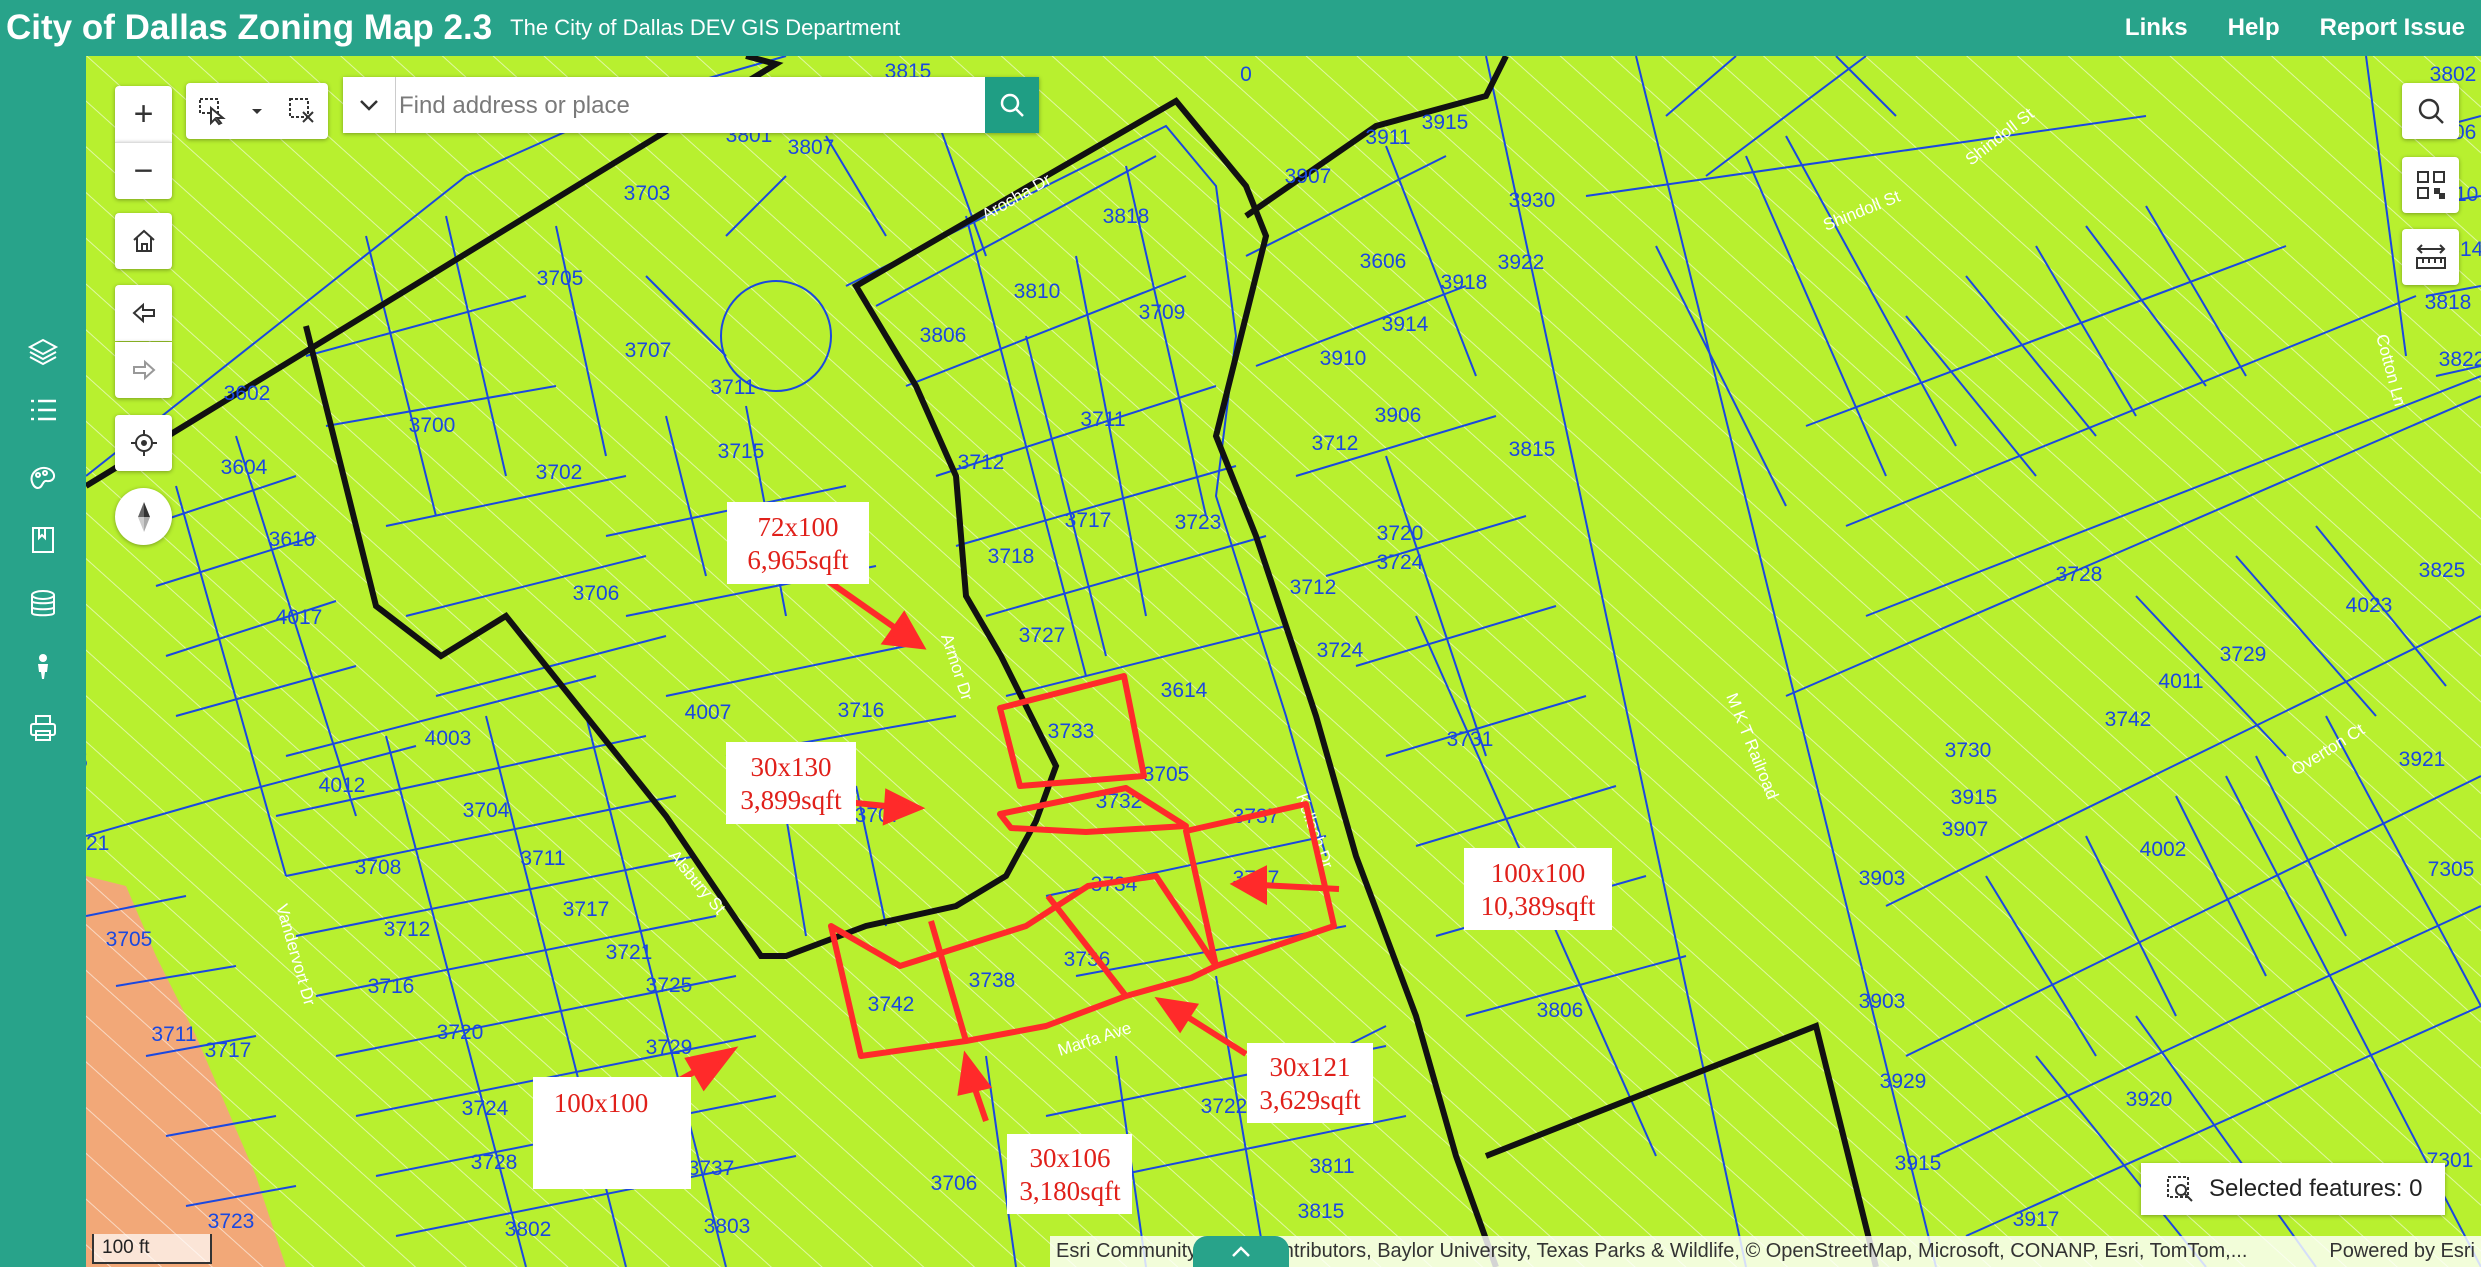 This screenshot has height=1267, width=2481. What do you see at coordinates (1162, 312) in the screenshot?
I see `parcel-number: 3709` at bounding box center [1162, 312].